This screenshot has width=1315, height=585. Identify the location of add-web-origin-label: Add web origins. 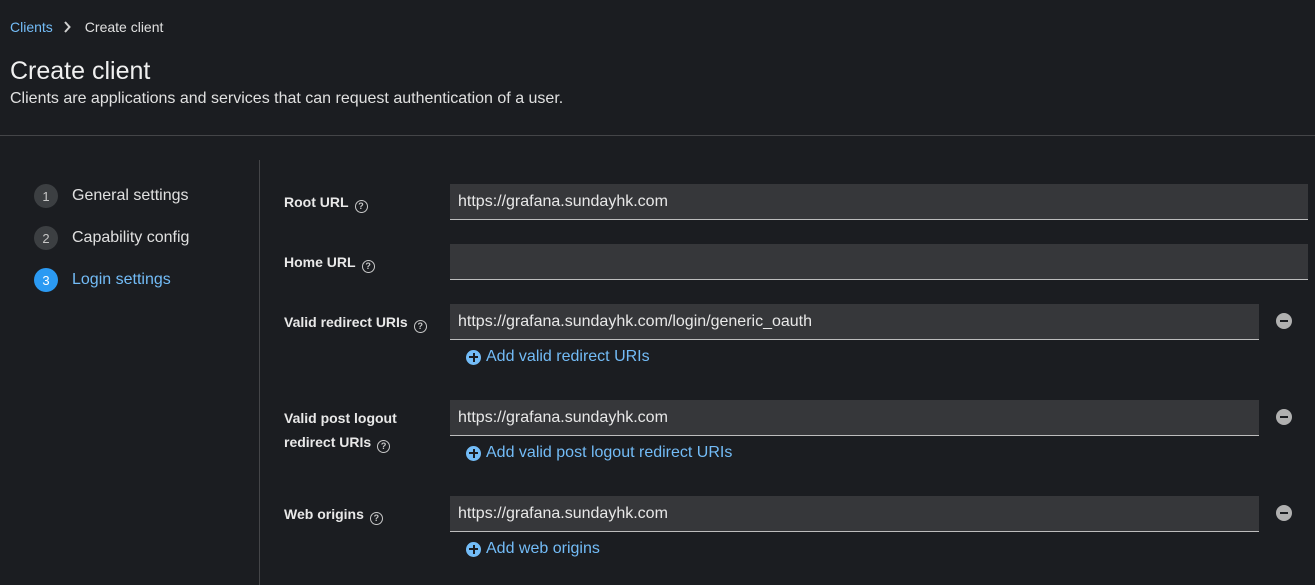
(543, 548).